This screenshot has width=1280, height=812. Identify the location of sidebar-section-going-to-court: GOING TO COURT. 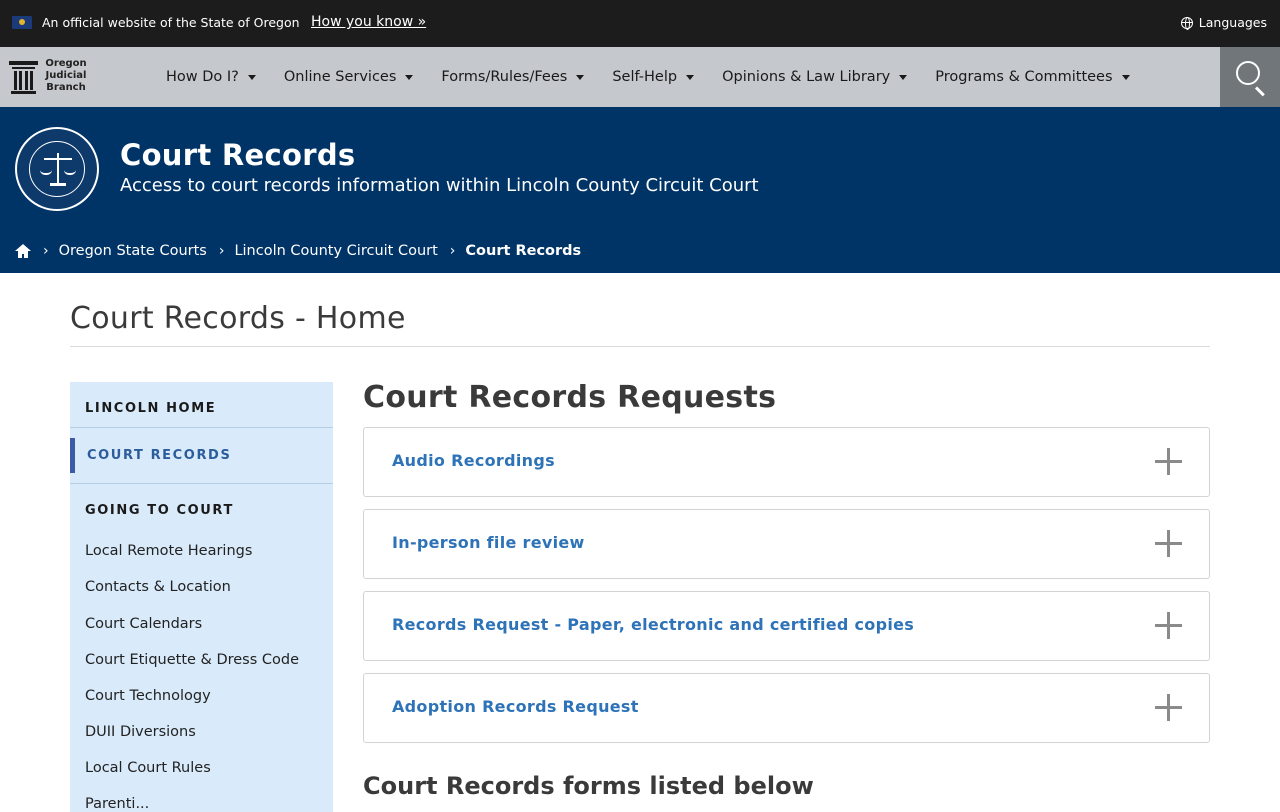
(159, 510).